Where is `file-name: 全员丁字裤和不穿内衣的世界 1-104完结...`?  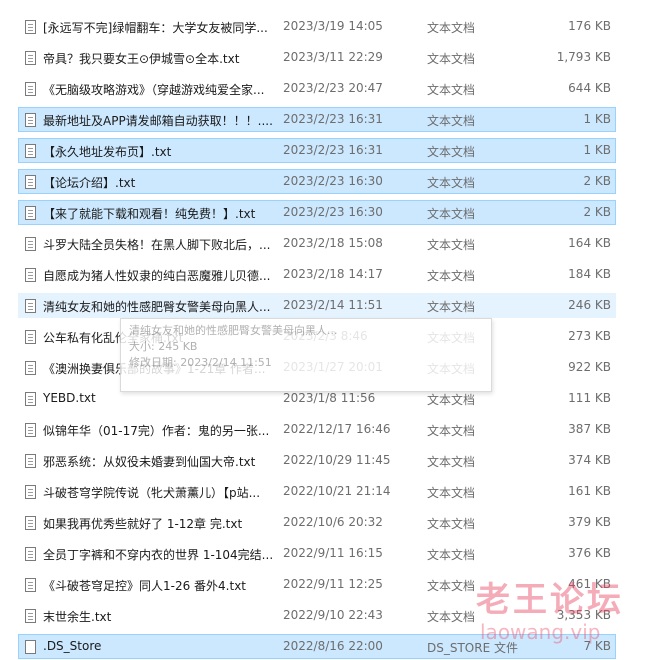 file-name: 全员丁字裤和不穿内衣的世界 1-104完结... is located at coordinates (158, 555).